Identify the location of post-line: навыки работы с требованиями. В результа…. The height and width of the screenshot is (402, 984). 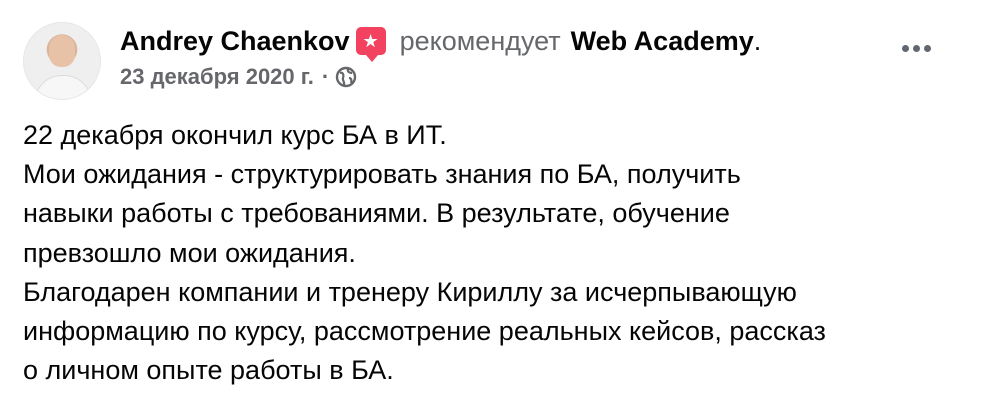
(376, 213).